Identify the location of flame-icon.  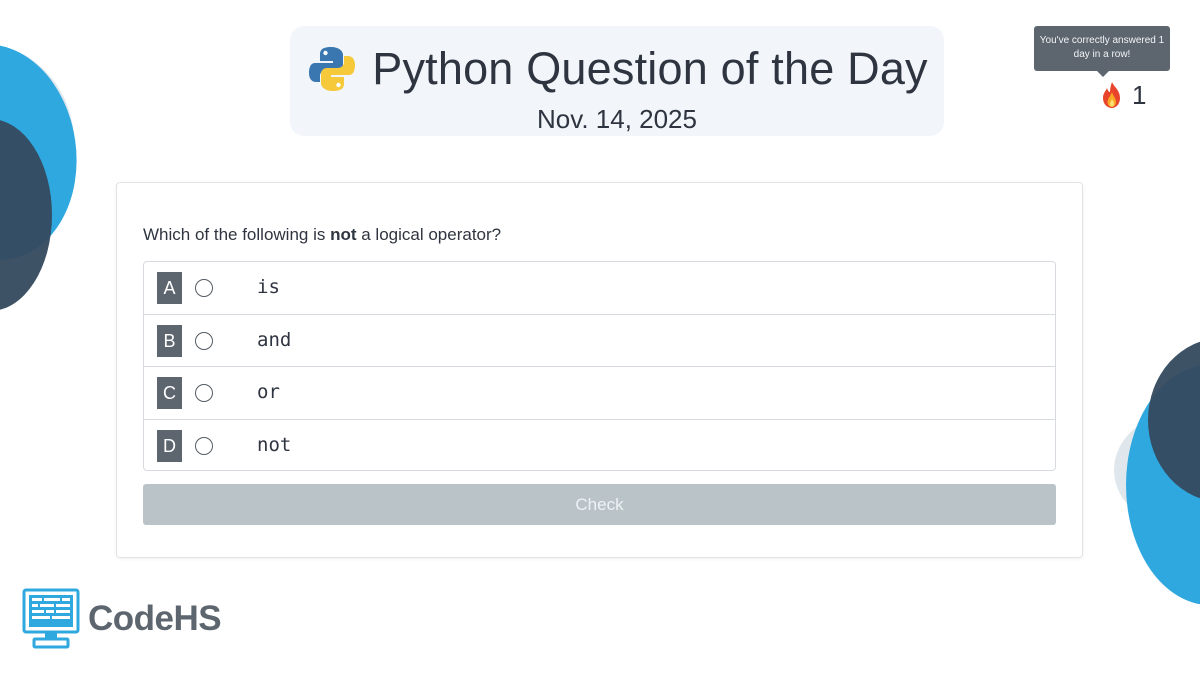
(1111, 95).